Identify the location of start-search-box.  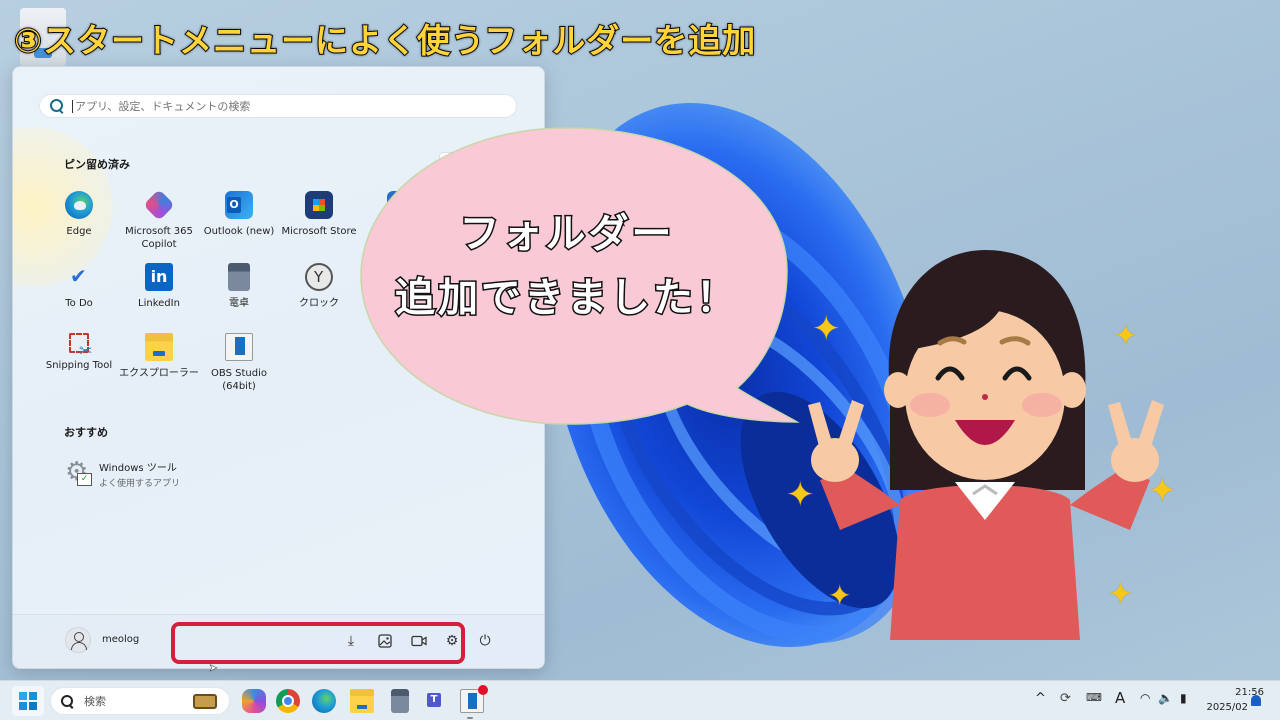
(278, 106).